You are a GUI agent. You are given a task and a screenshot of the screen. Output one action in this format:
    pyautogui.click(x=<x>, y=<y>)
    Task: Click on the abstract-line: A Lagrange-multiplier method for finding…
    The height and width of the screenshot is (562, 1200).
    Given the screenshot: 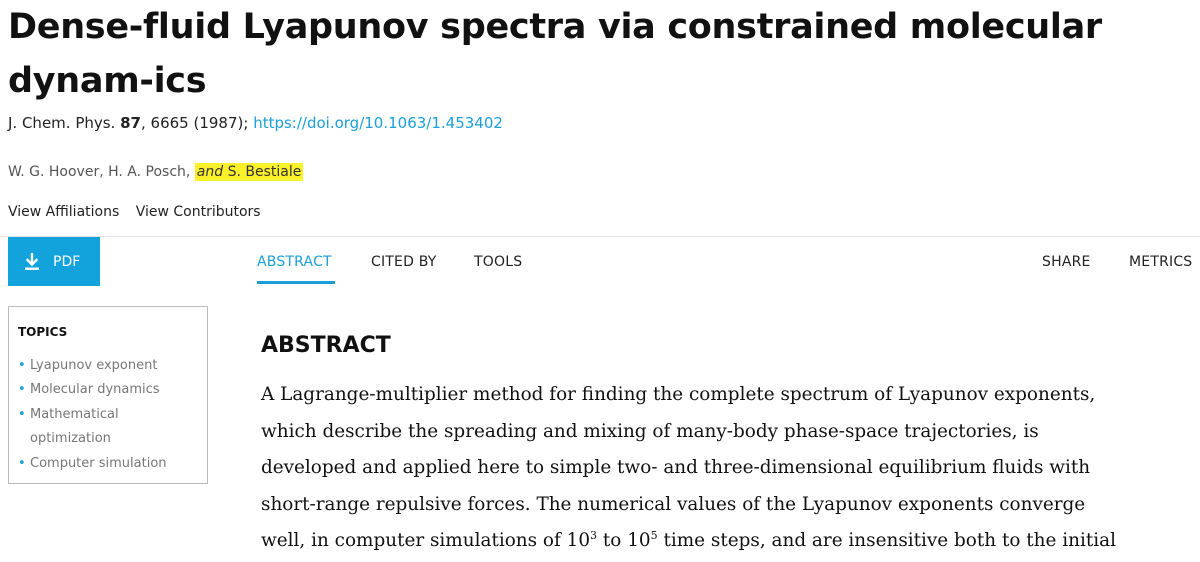 What is the action you would take?
    pyautogui.click(x=678, y=394)
    